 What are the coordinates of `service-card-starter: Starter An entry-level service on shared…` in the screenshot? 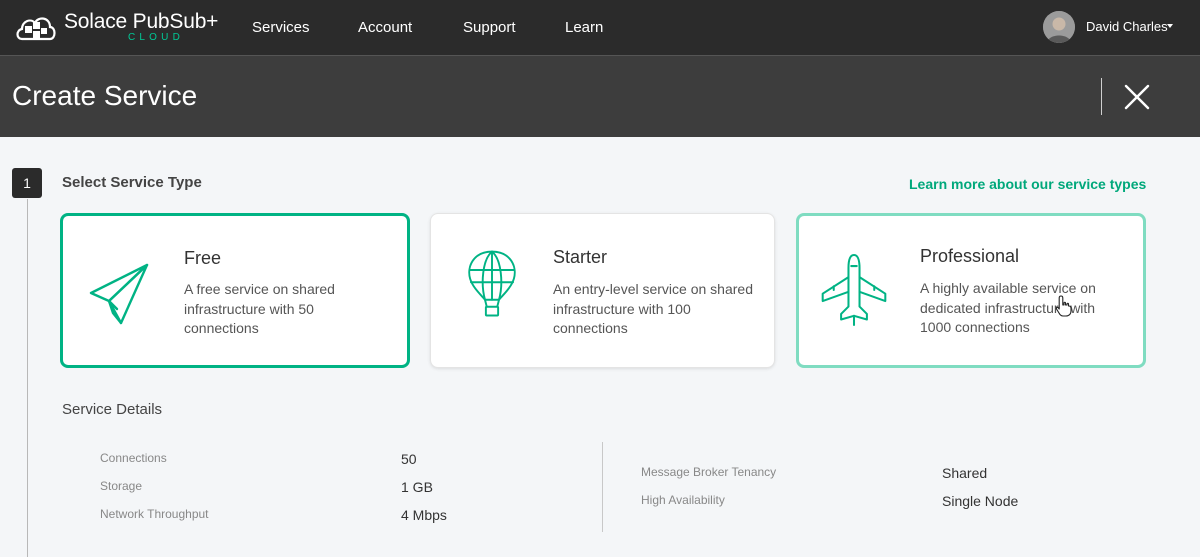 It's located at (602, 290).